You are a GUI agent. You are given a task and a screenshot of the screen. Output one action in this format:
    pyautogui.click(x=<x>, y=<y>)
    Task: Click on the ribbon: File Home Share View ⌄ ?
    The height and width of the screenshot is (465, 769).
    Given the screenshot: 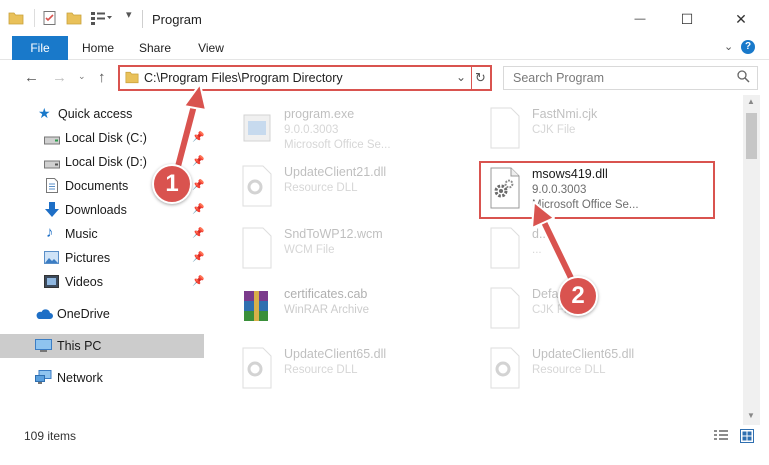 What is the action you would take?
    pyautogui.click(x=384, y=48)
    